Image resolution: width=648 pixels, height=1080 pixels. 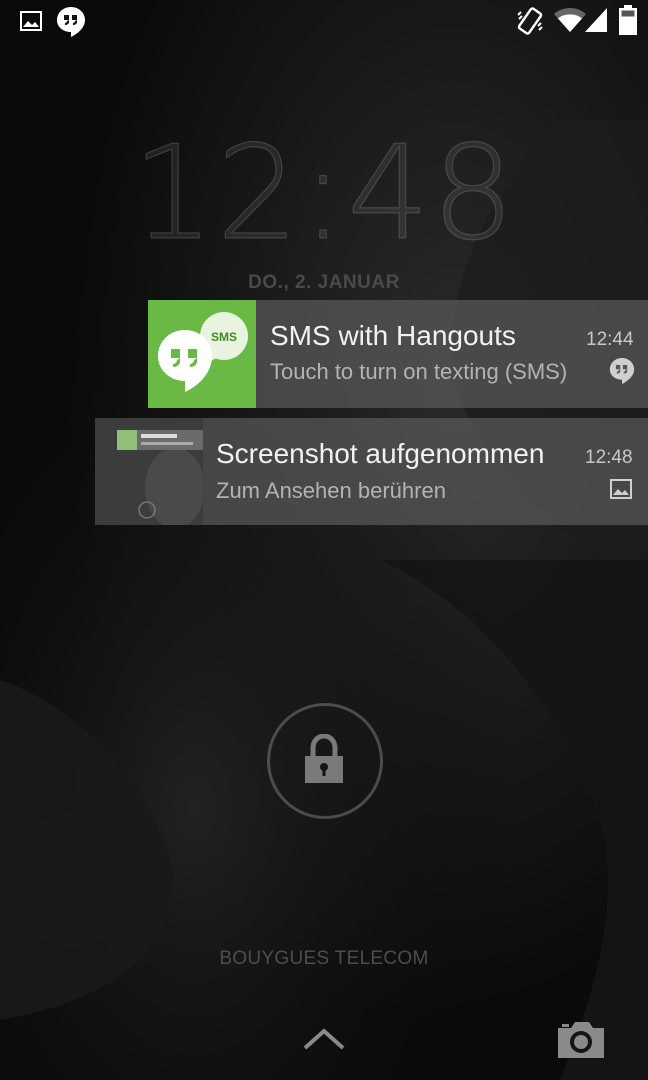 I want to click on status-bar, so click(x=324, y=20).